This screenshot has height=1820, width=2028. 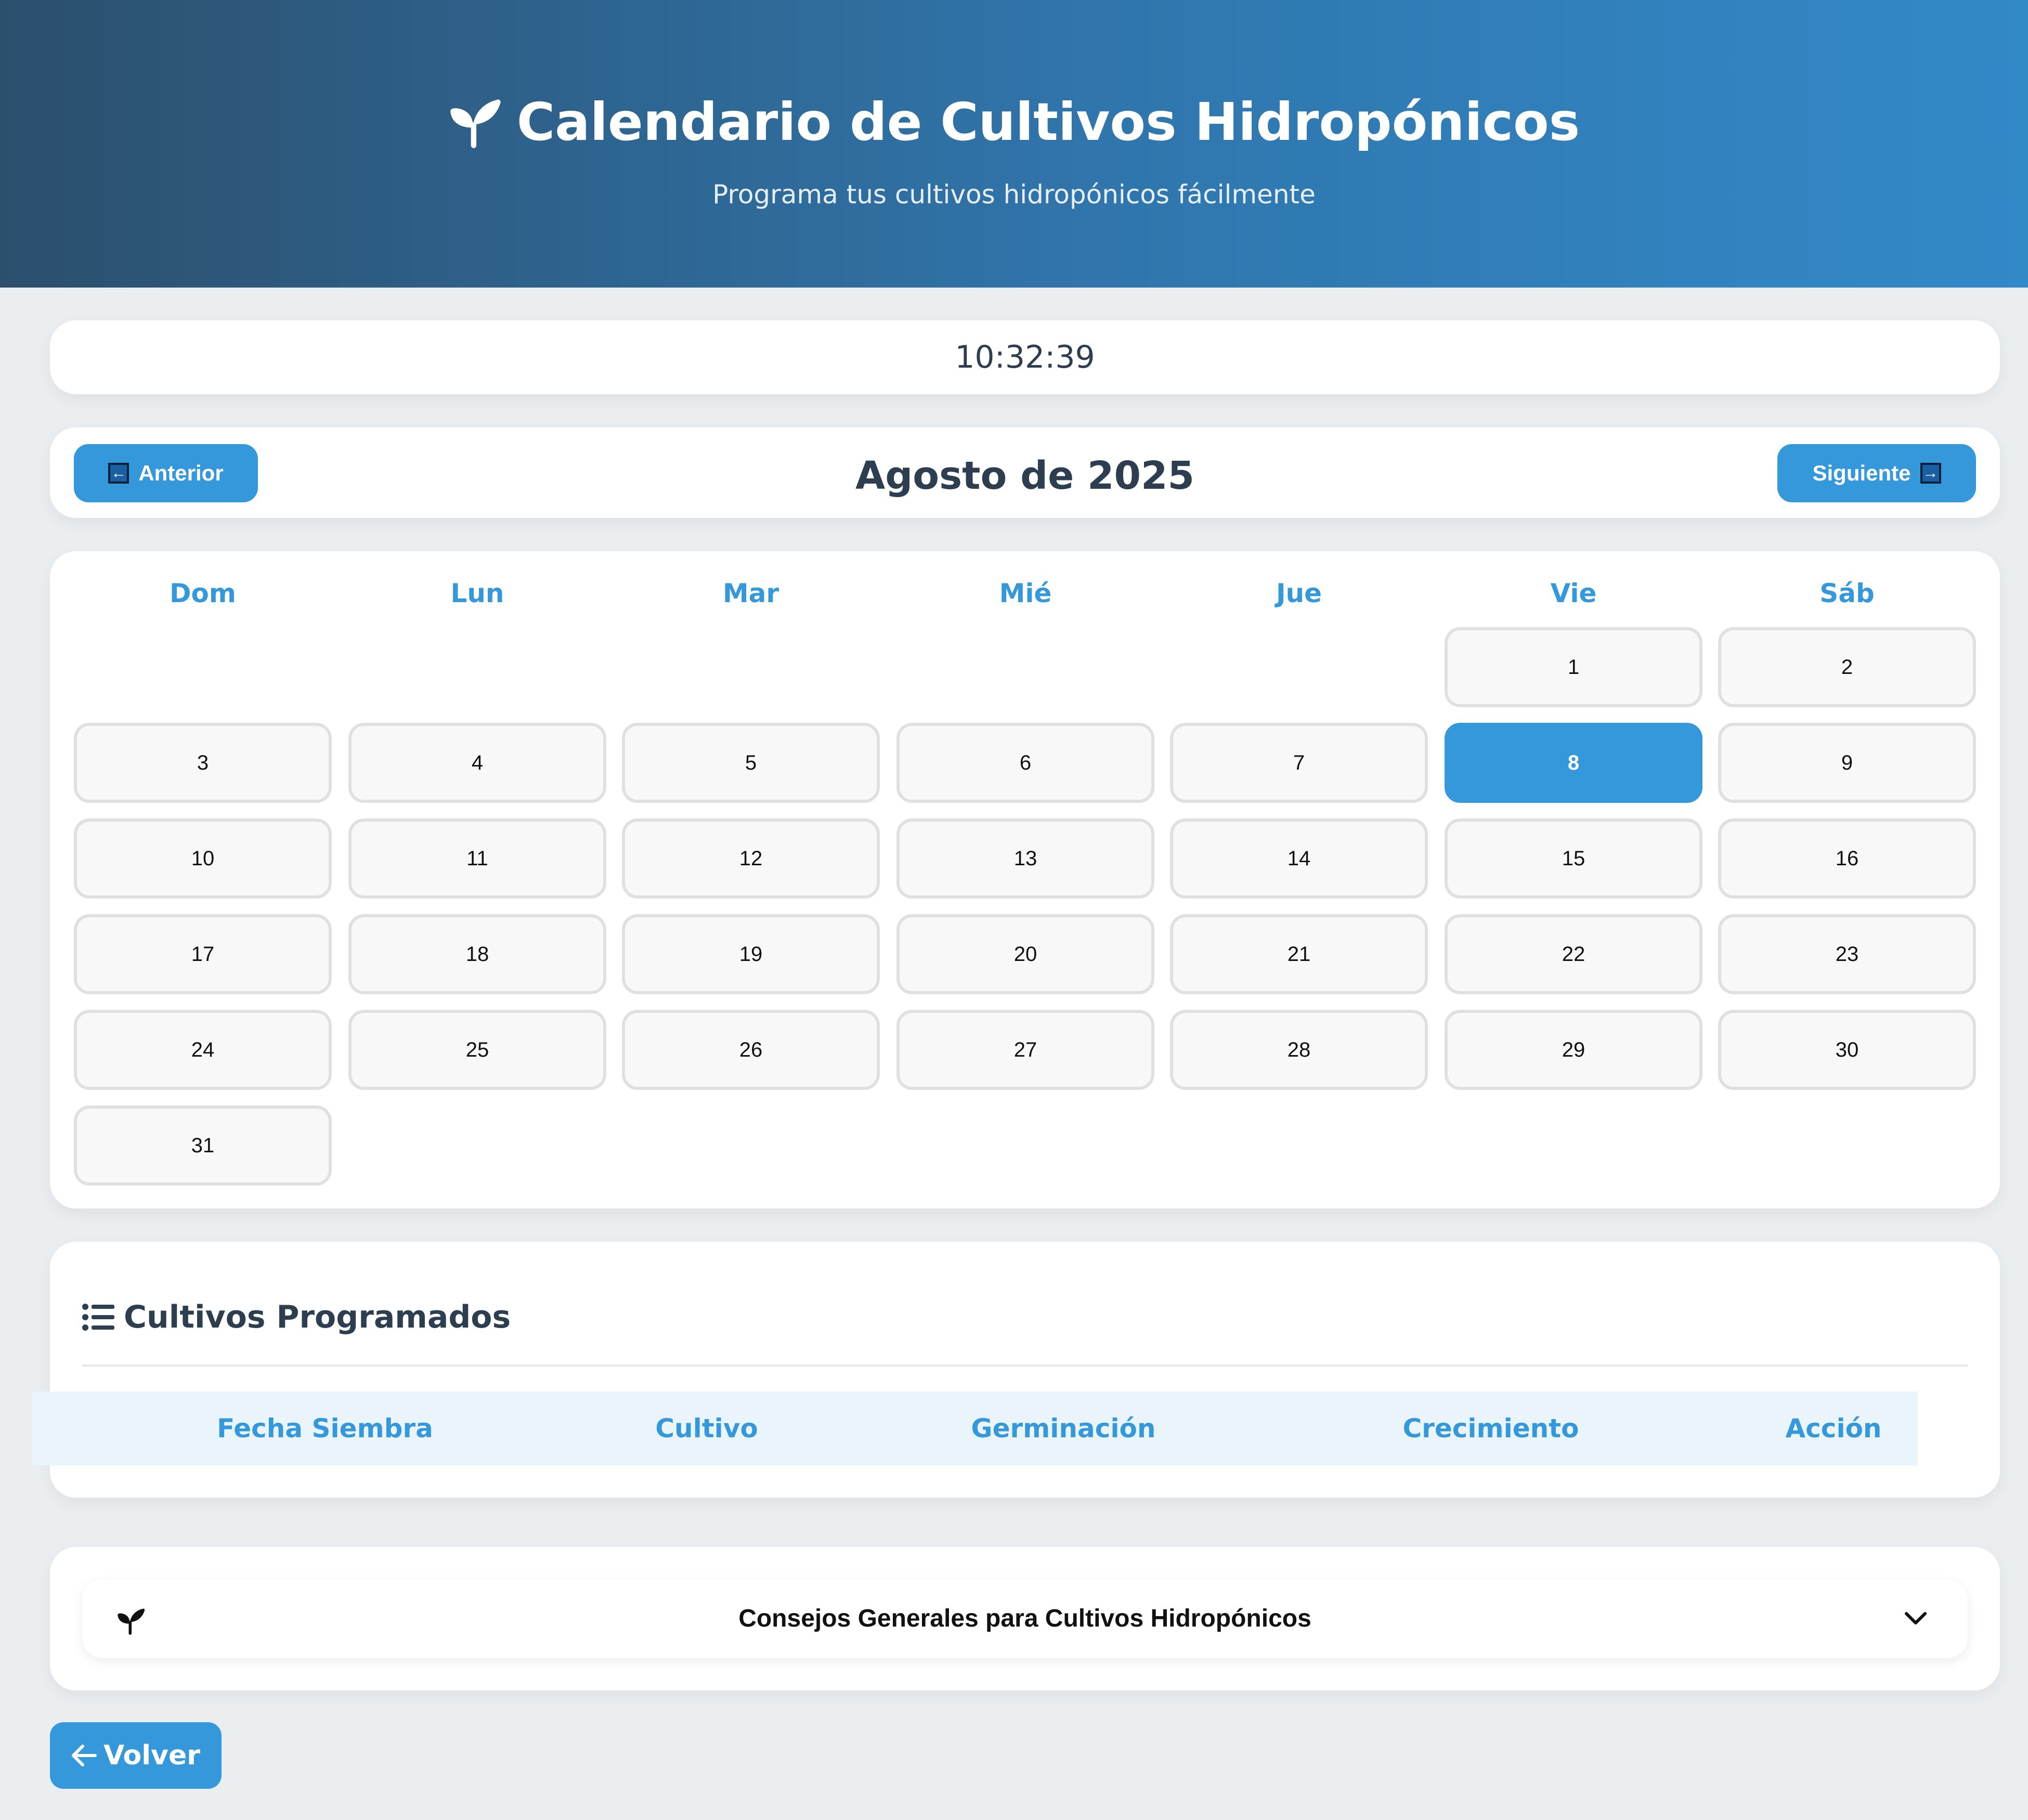 I want to click on calendar-day: 10, so click(x=203, y=859).